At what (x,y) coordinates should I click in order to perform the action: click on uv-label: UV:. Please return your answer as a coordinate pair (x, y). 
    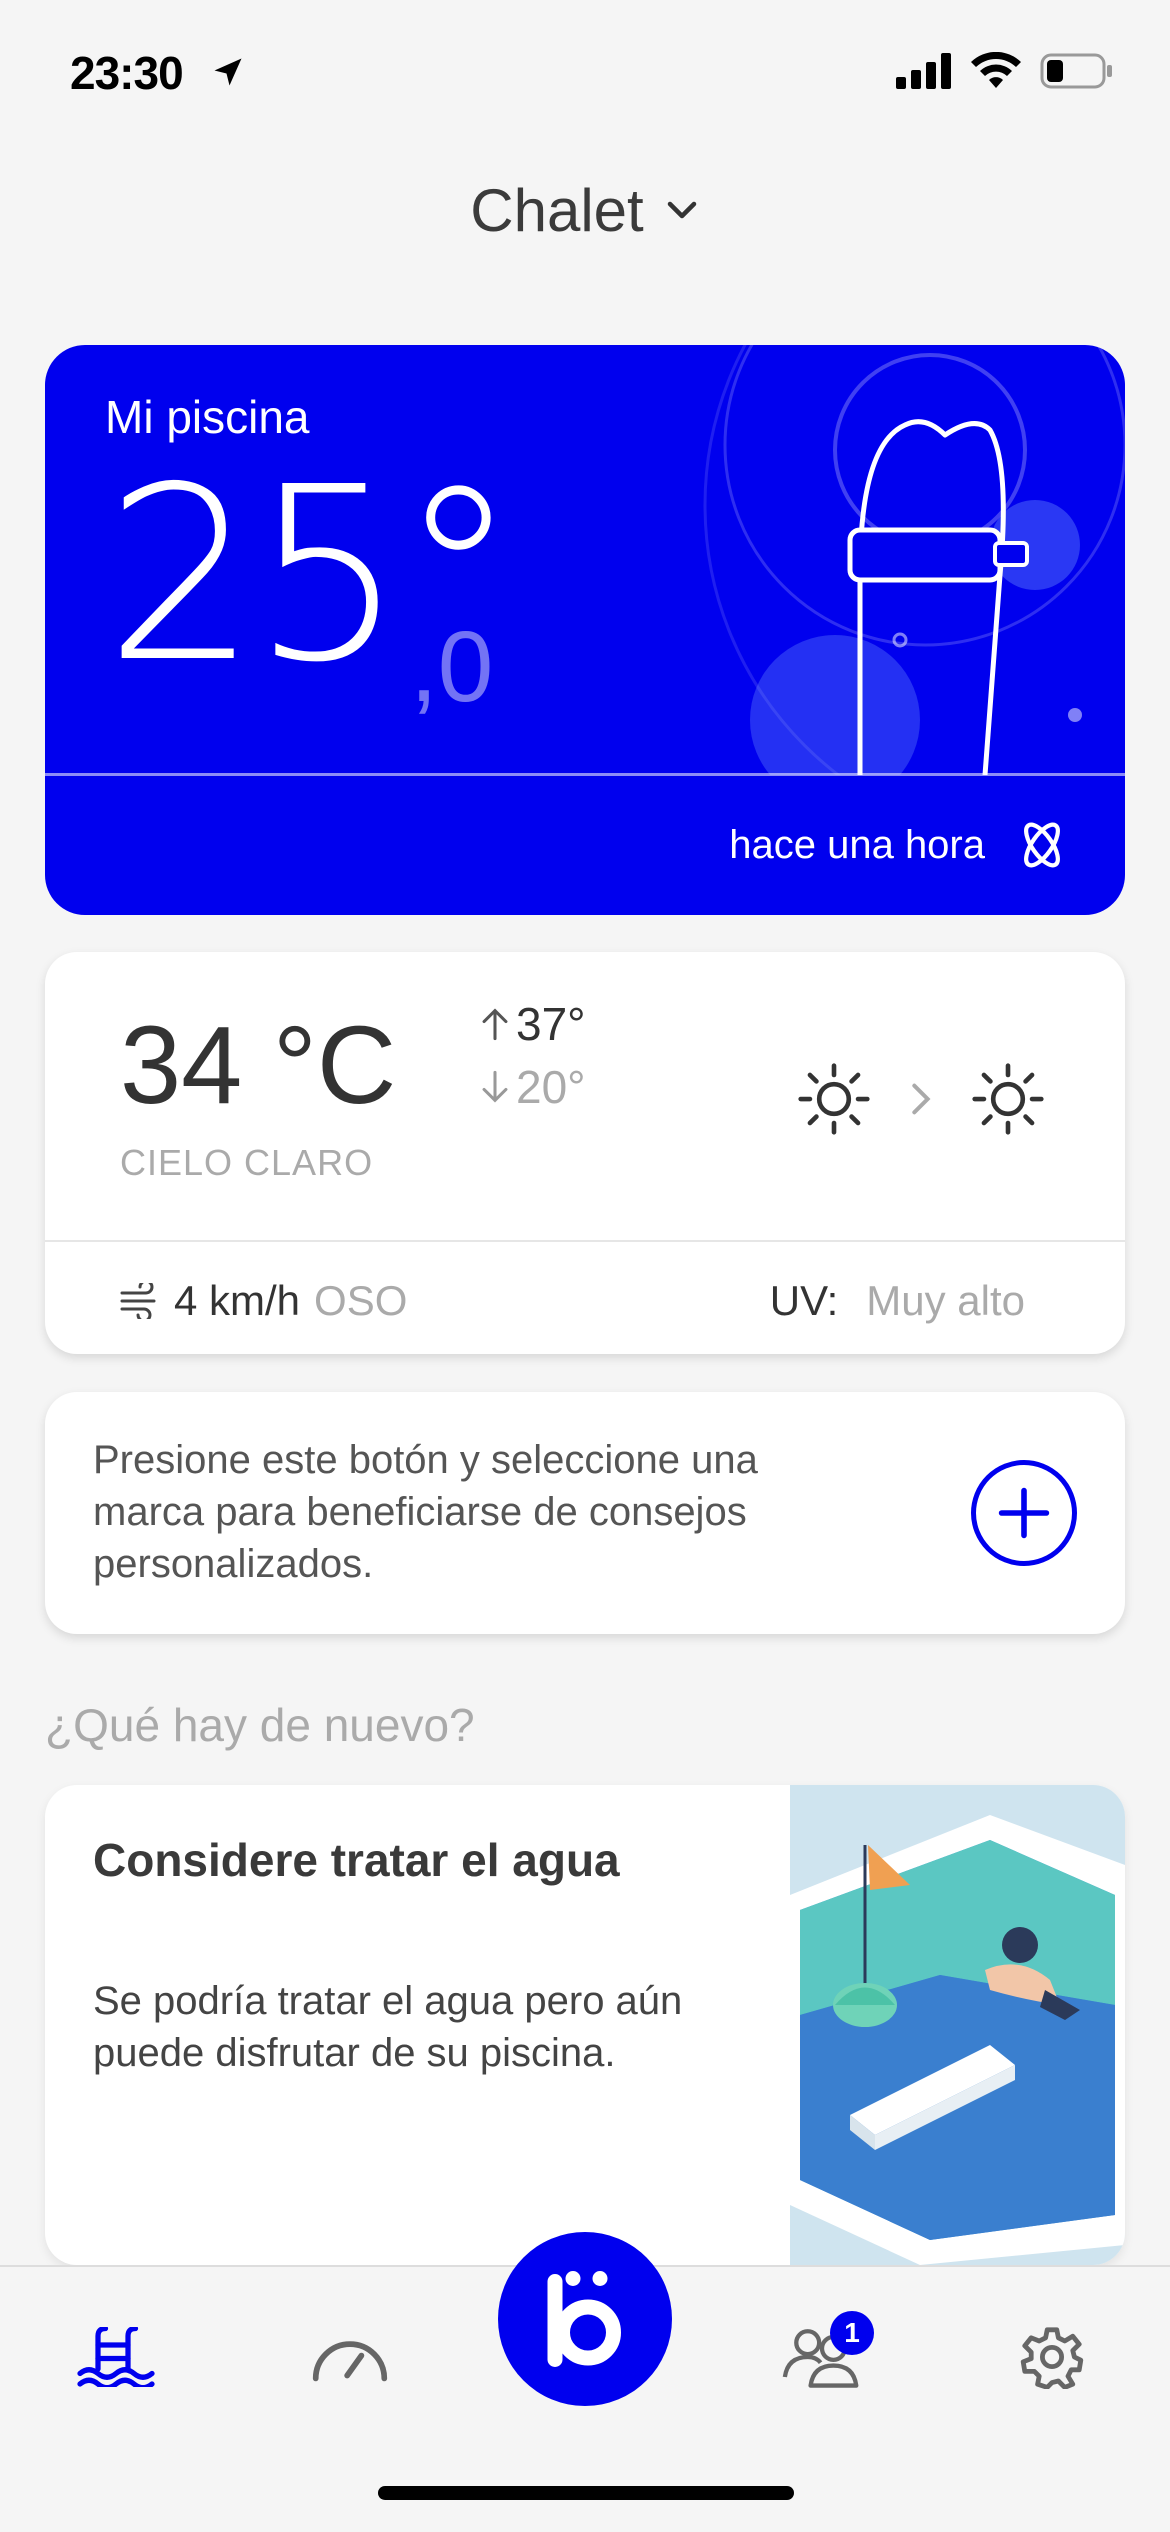
    Looking at the image, I should click on (804, 1300).